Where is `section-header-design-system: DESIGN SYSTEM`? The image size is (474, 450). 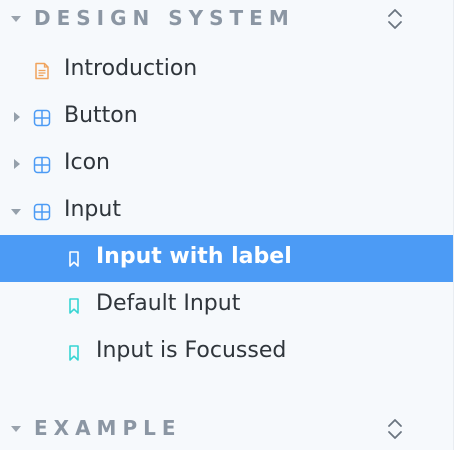
section-header-design-system: DESIGN SYSTEM is located at coordinates (226, 19).